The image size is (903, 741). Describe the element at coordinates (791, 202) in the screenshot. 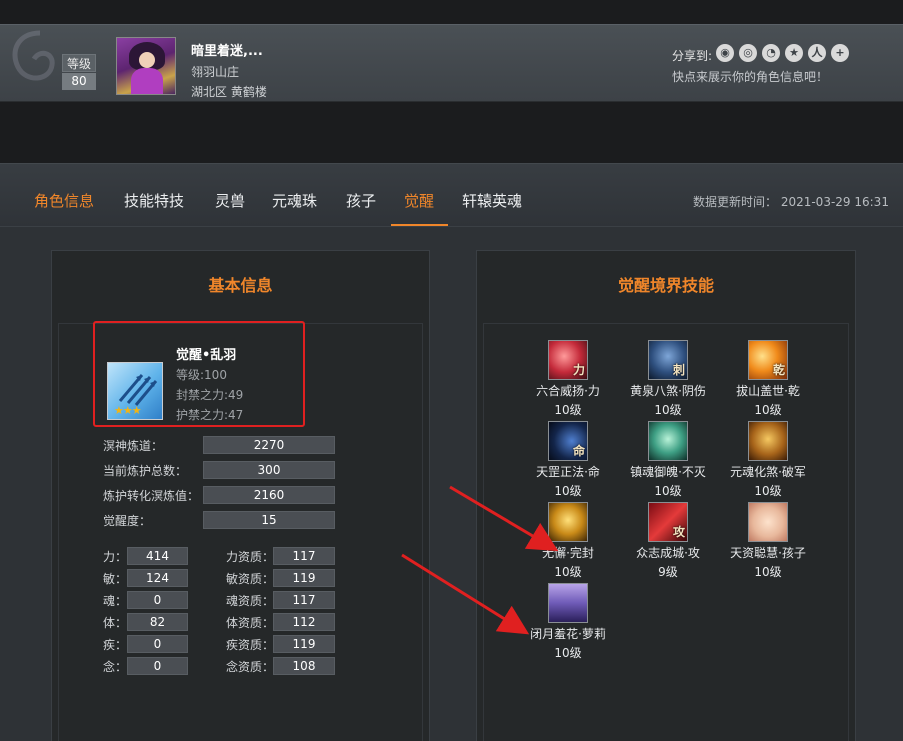

I see `update-time: 数据更新时间： 2021-03-29 16:31` at that location.